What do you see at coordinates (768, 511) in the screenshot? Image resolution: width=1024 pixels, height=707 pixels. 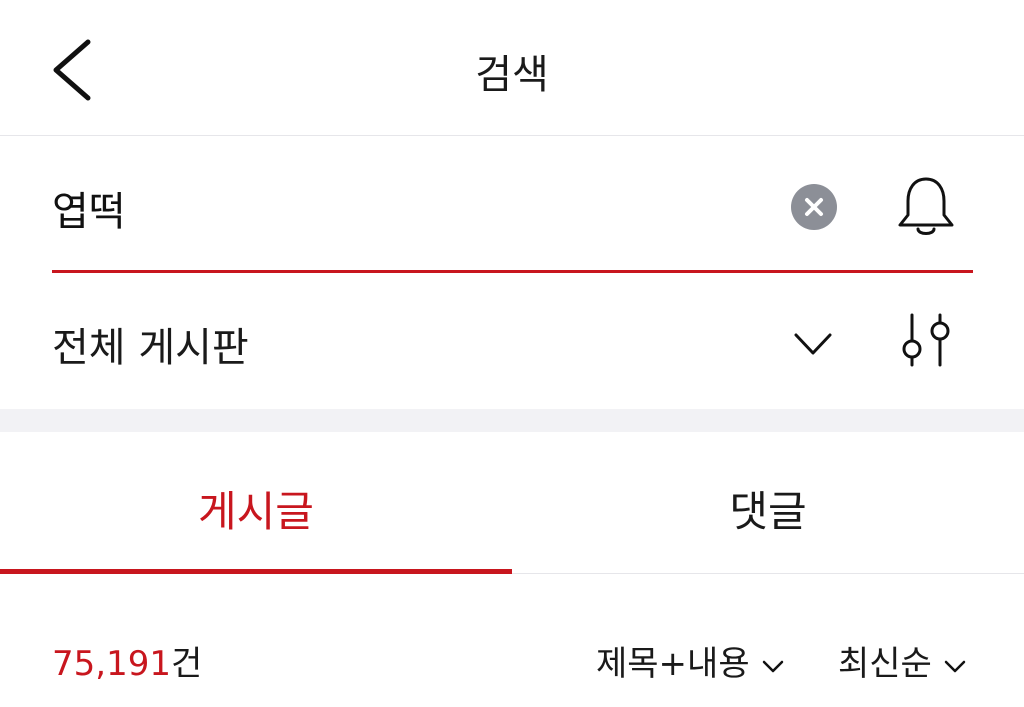 I see `tab-comments-label: 댓글` at bounding box center [768, 511].